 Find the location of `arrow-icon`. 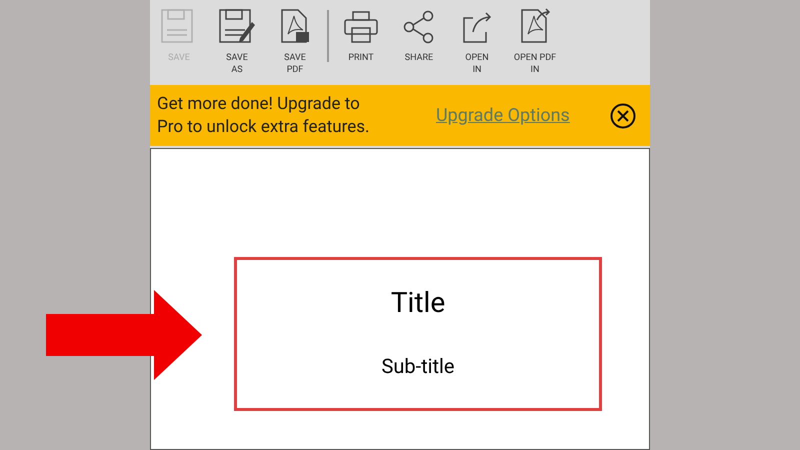

arrow-icon is located at coordinates (124, 335).